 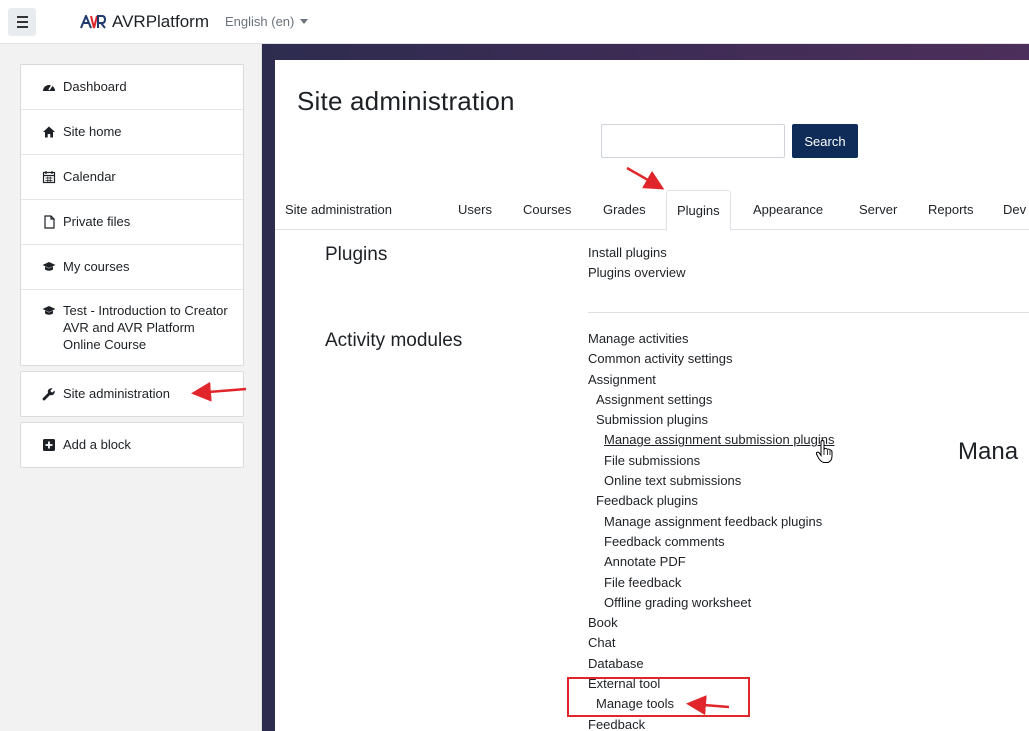 What do you see at coordinates (711, 359) in the screenshot?
I see `link-common-activity-settings: Common activity settings` at bounding box center [711, 359].